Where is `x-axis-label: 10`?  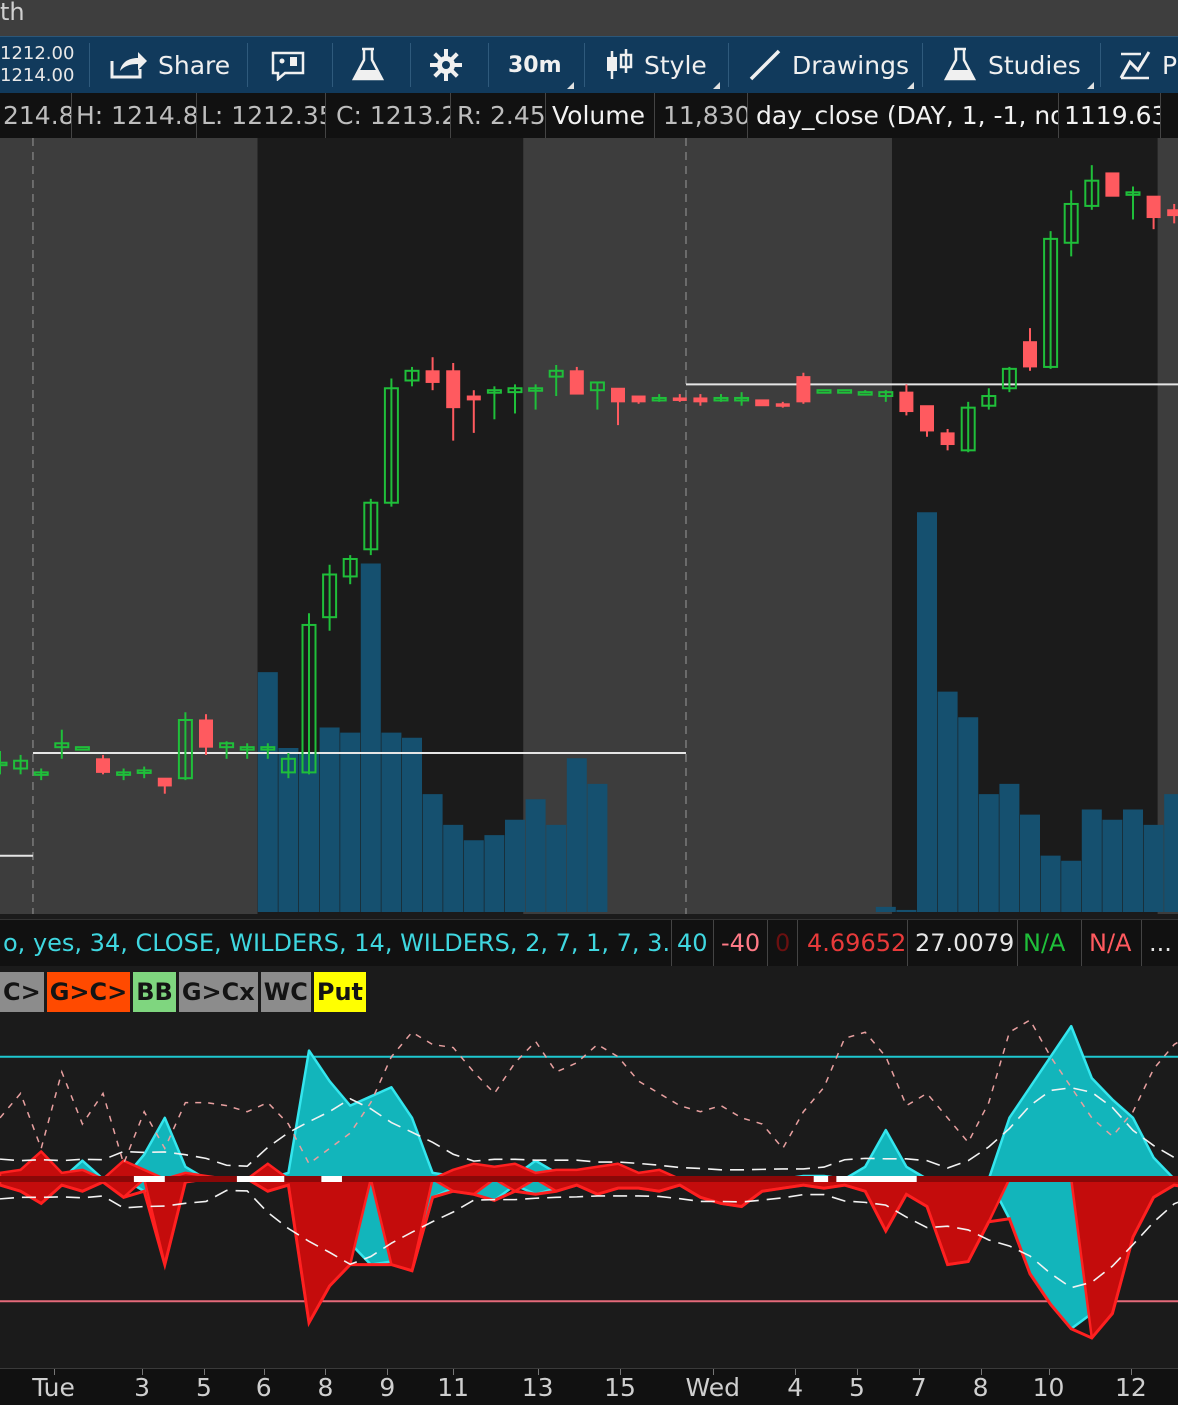 x-axis-label: 10 is located at coordinates (1048, 1387).